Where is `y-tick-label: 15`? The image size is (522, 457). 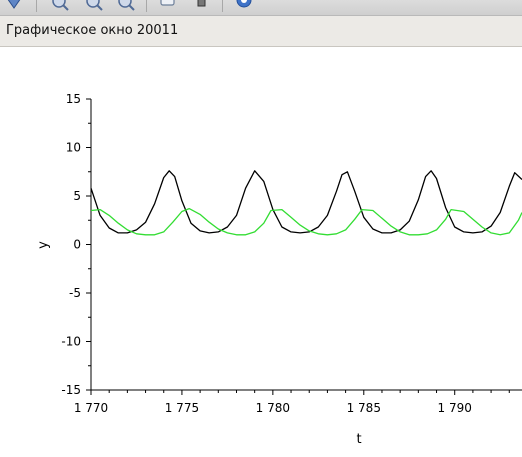 y-tick-label: 15 is located at coordinates (73, 99).